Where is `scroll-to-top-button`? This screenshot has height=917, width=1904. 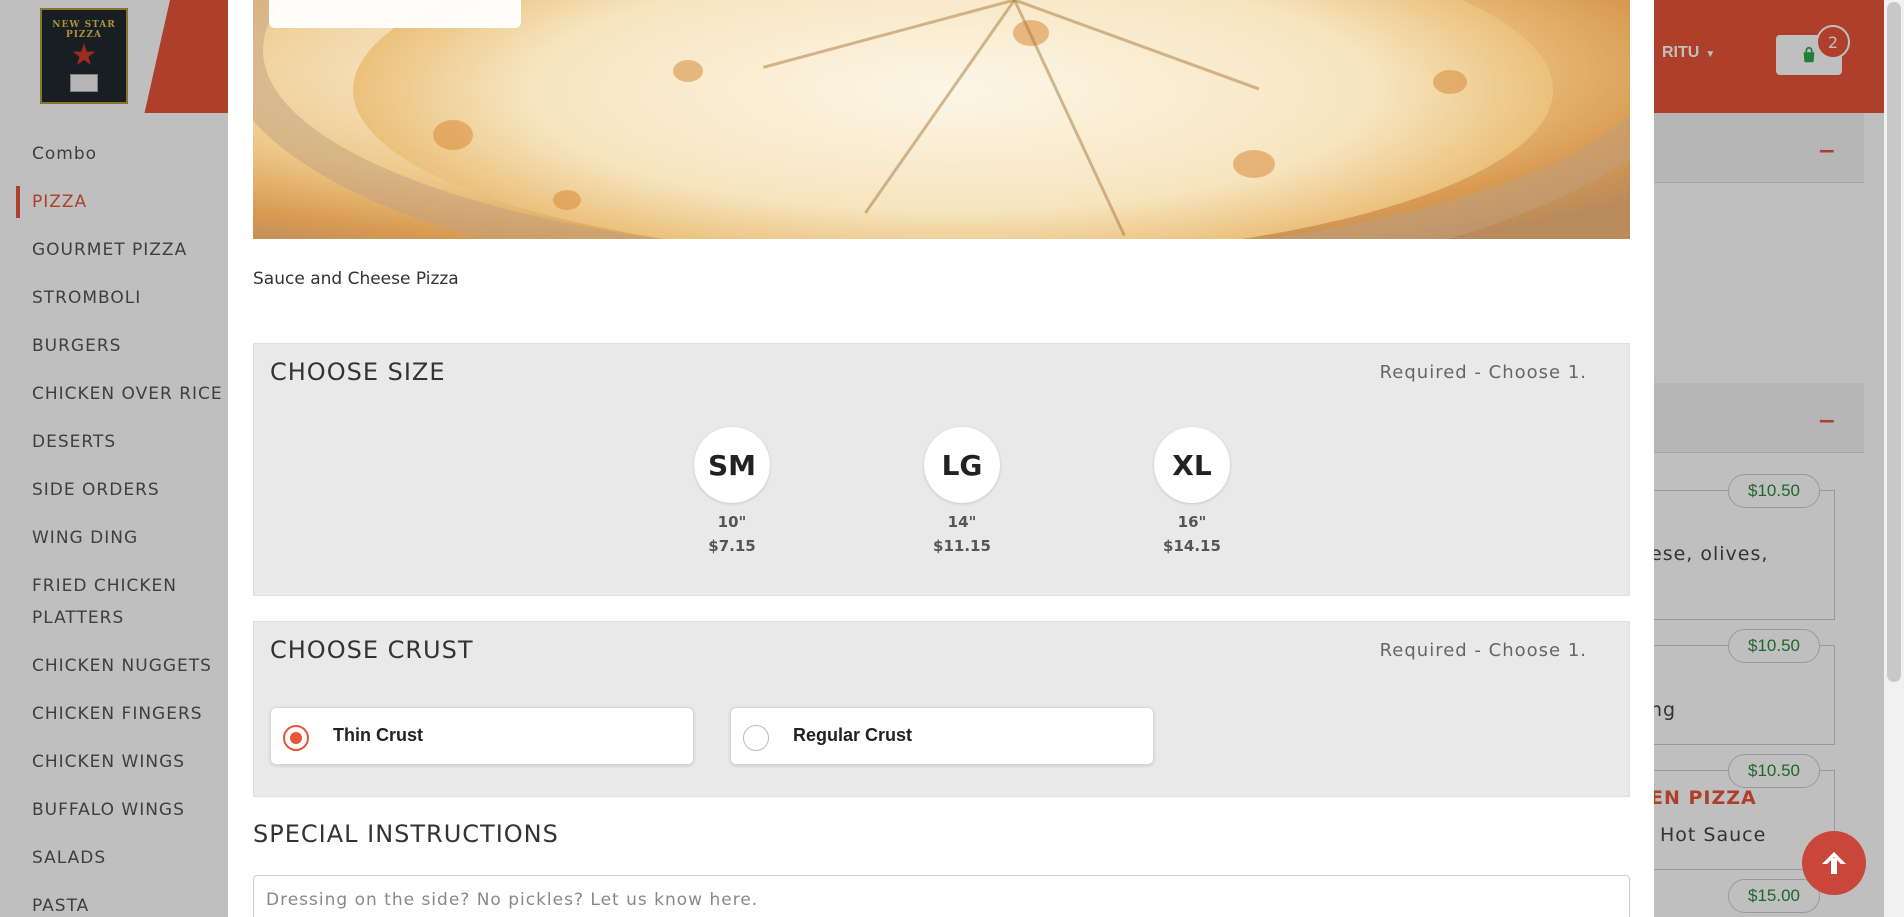 scroll-to-top-button is located at coordinates (1834, 863).